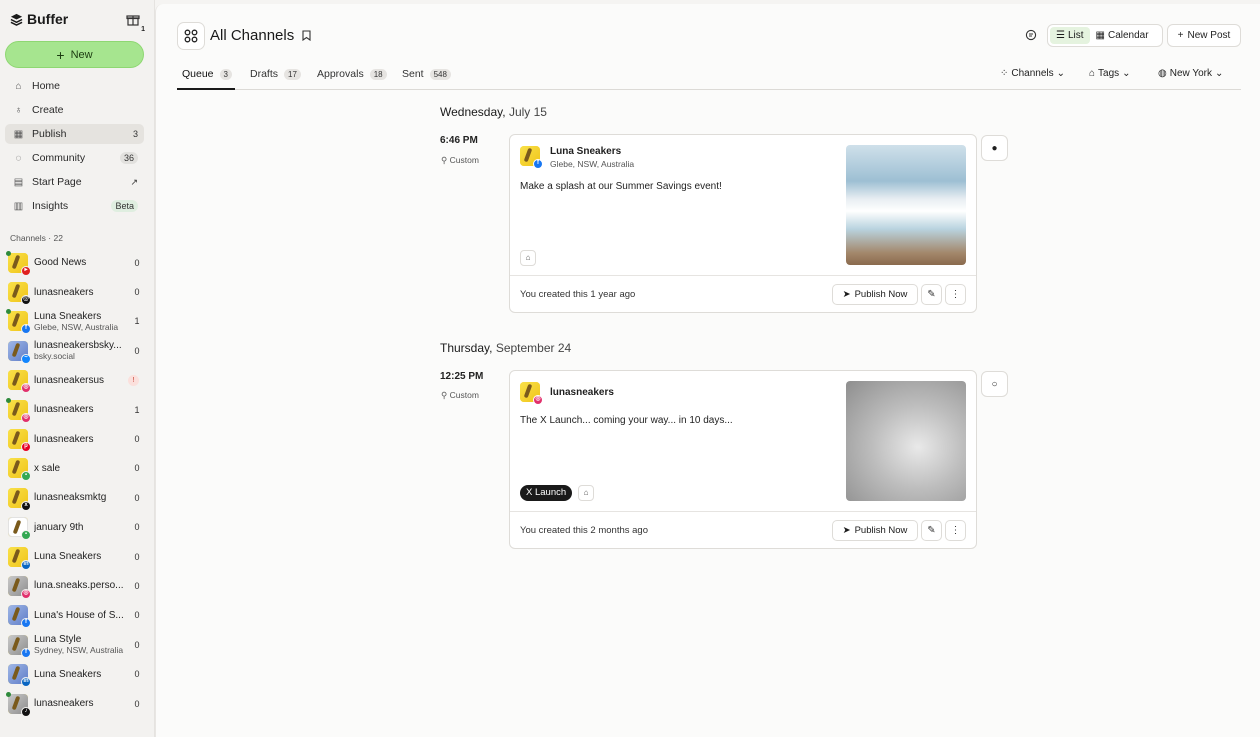  What do you see at coordinates (19, 470) in the screenshot?
I see `channel-avatar: ▪` at bounding box center [19, 470].